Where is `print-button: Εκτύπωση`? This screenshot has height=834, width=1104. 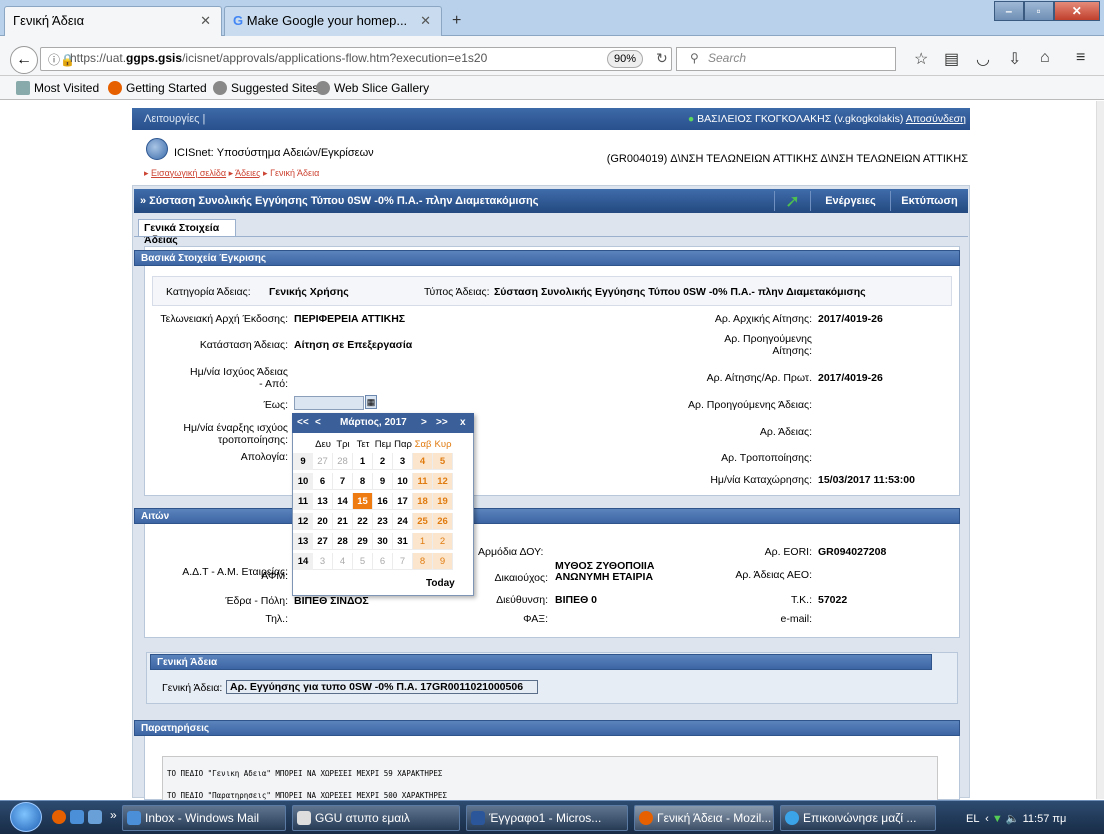
print-button: Εκτύπωση is located at coordinates (929, 201).